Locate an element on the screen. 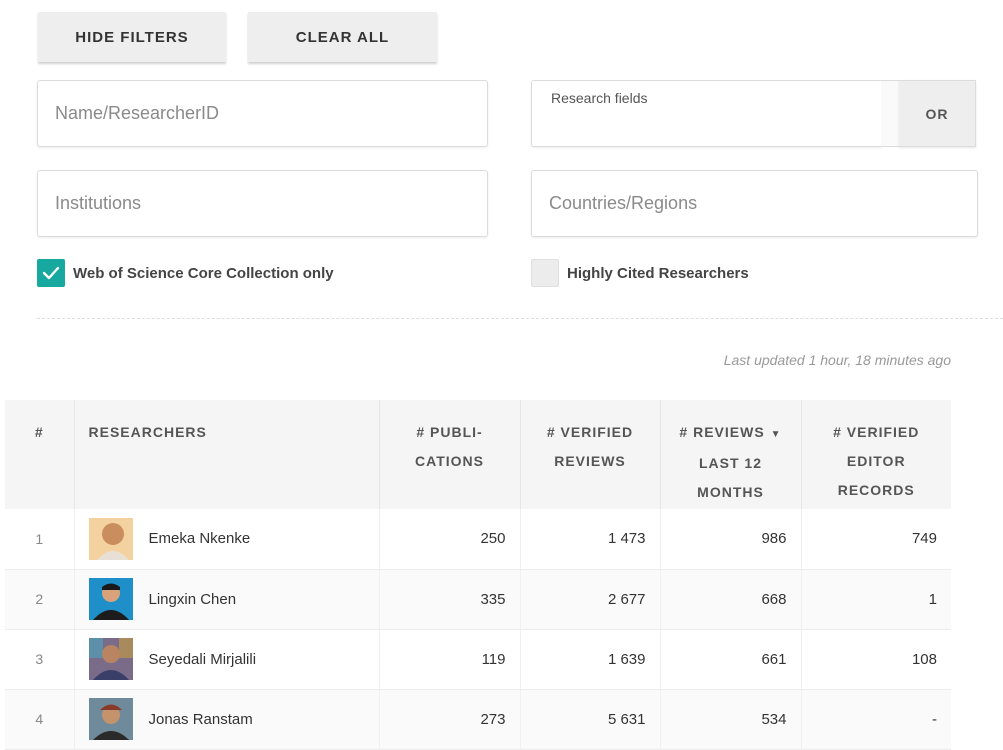 The image size is (1003, 750). editor-records-cell: 108 is located at coordinates (876, 659).